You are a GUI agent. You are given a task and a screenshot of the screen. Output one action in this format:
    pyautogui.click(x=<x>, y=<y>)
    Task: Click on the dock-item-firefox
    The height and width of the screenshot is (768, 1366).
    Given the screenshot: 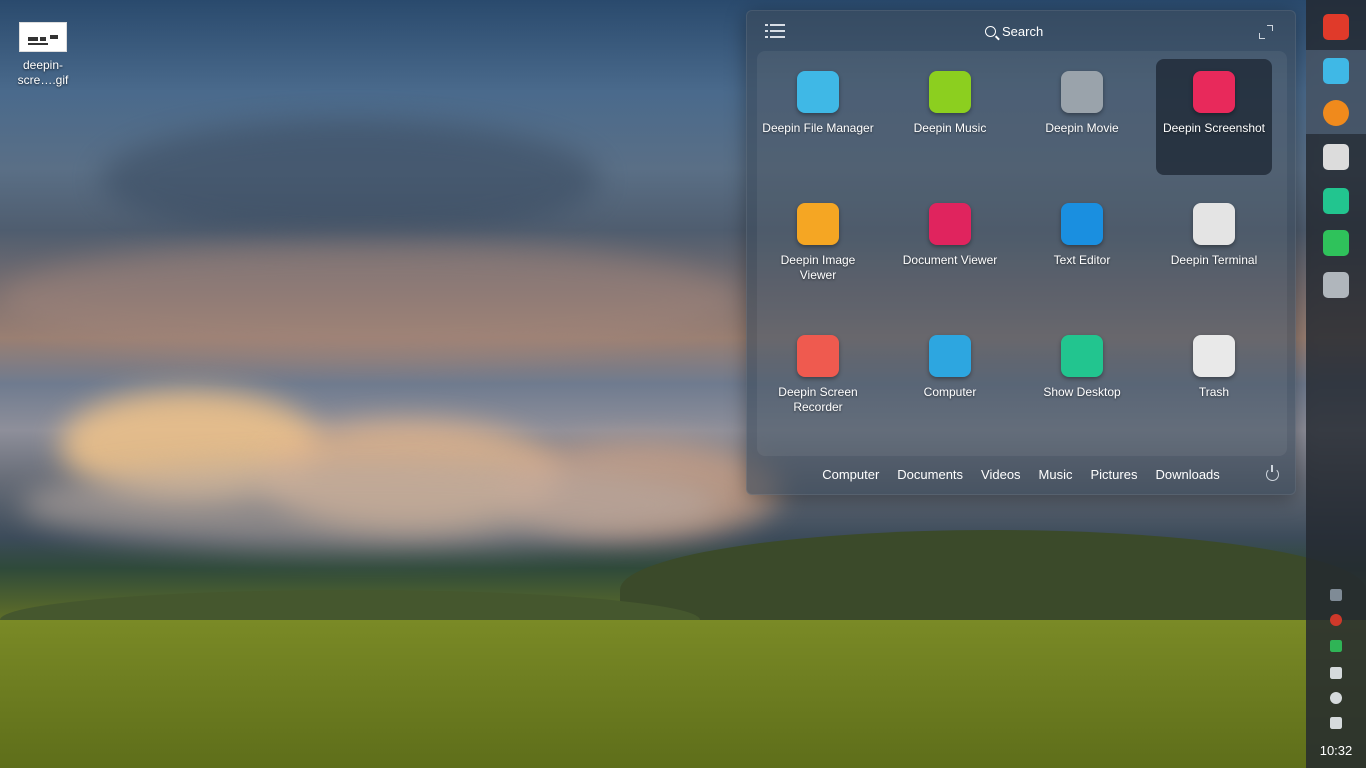 What is the action you would take?
    pyautogui.click(x=1336, y=113)
    